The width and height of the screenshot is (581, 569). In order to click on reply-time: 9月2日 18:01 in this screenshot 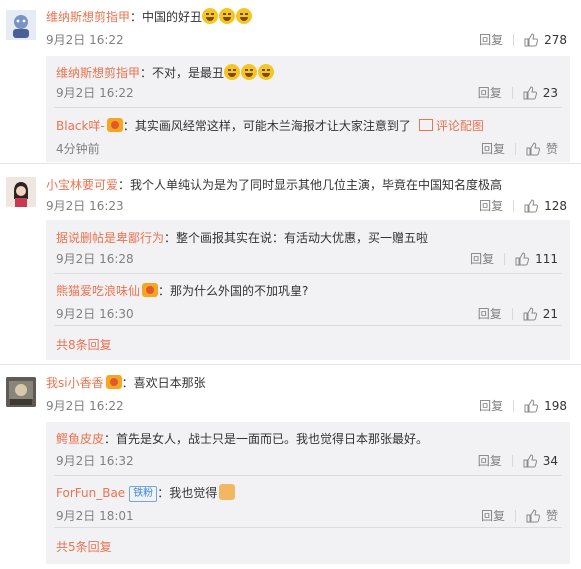, I will do `click(95, 516)`.